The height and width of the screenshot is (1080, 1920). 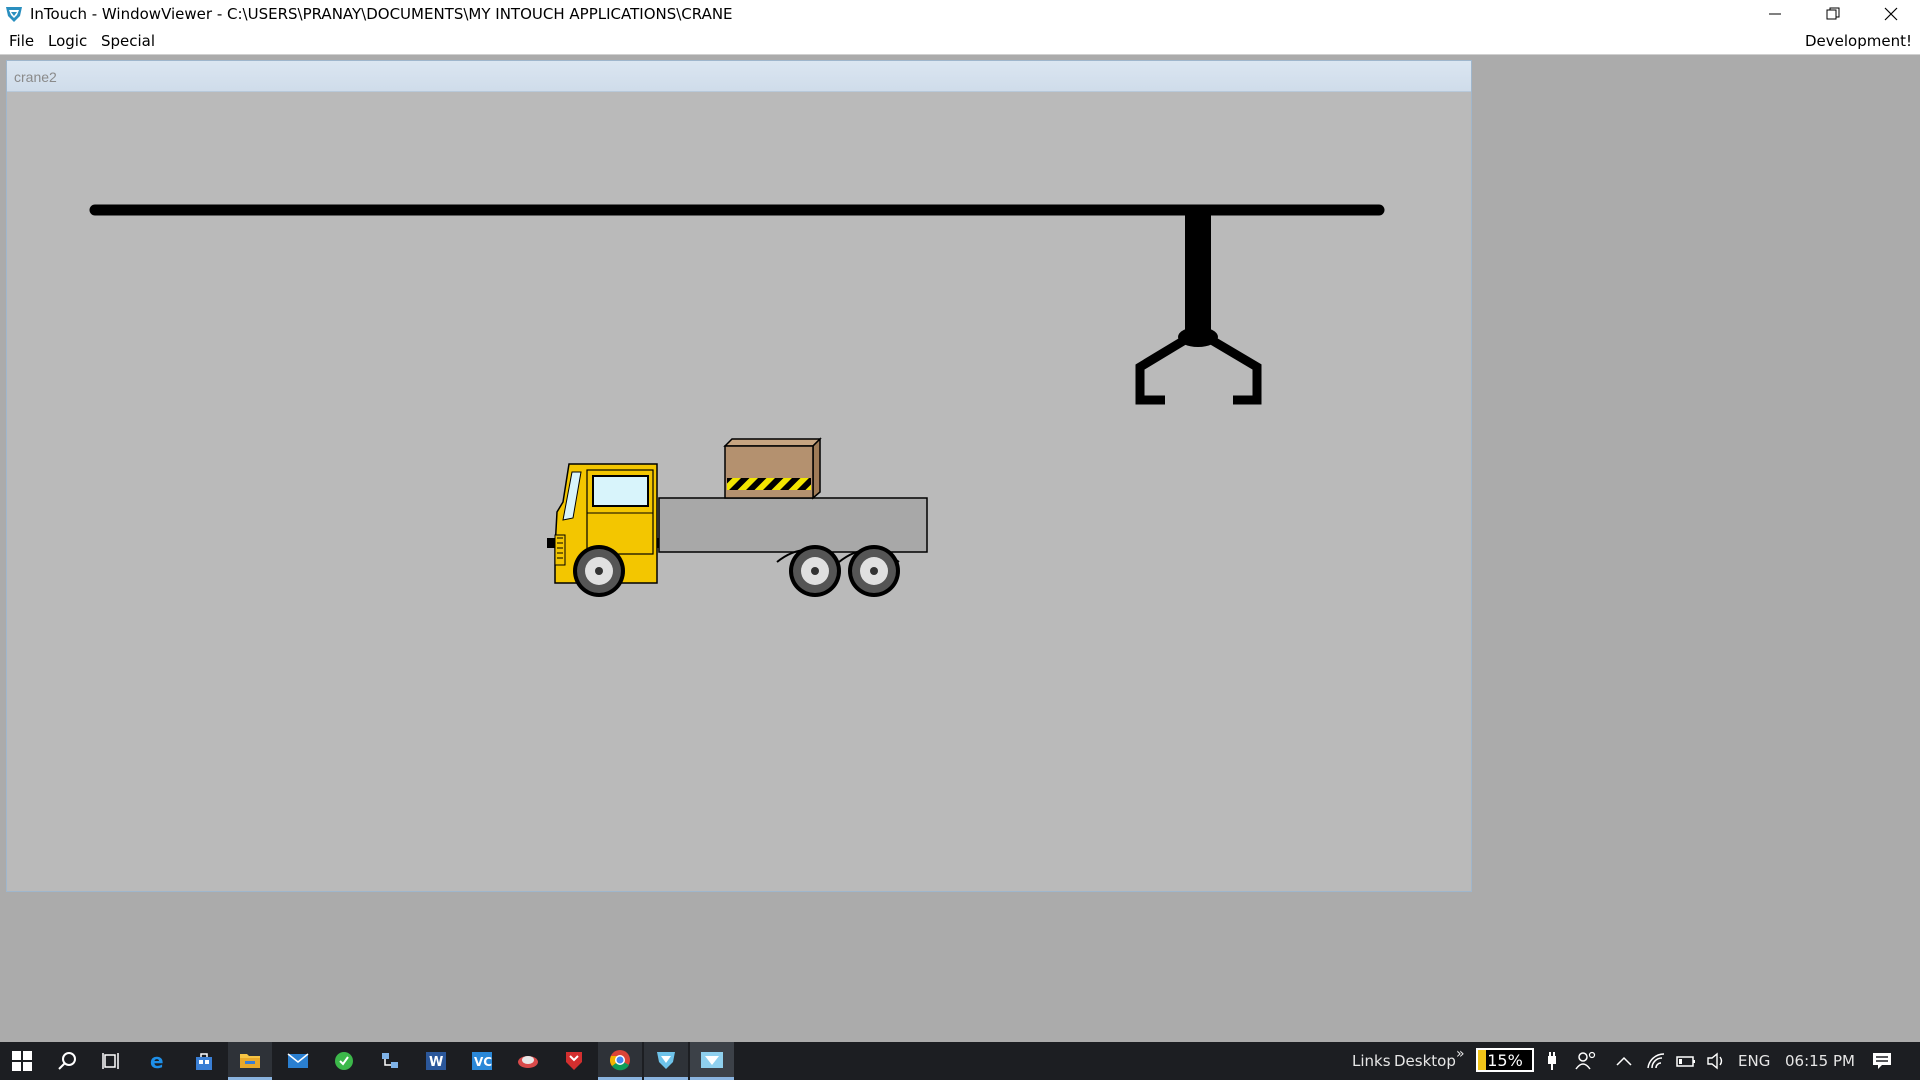 I want to click on people-icon, so click(x=1585, y=1060).